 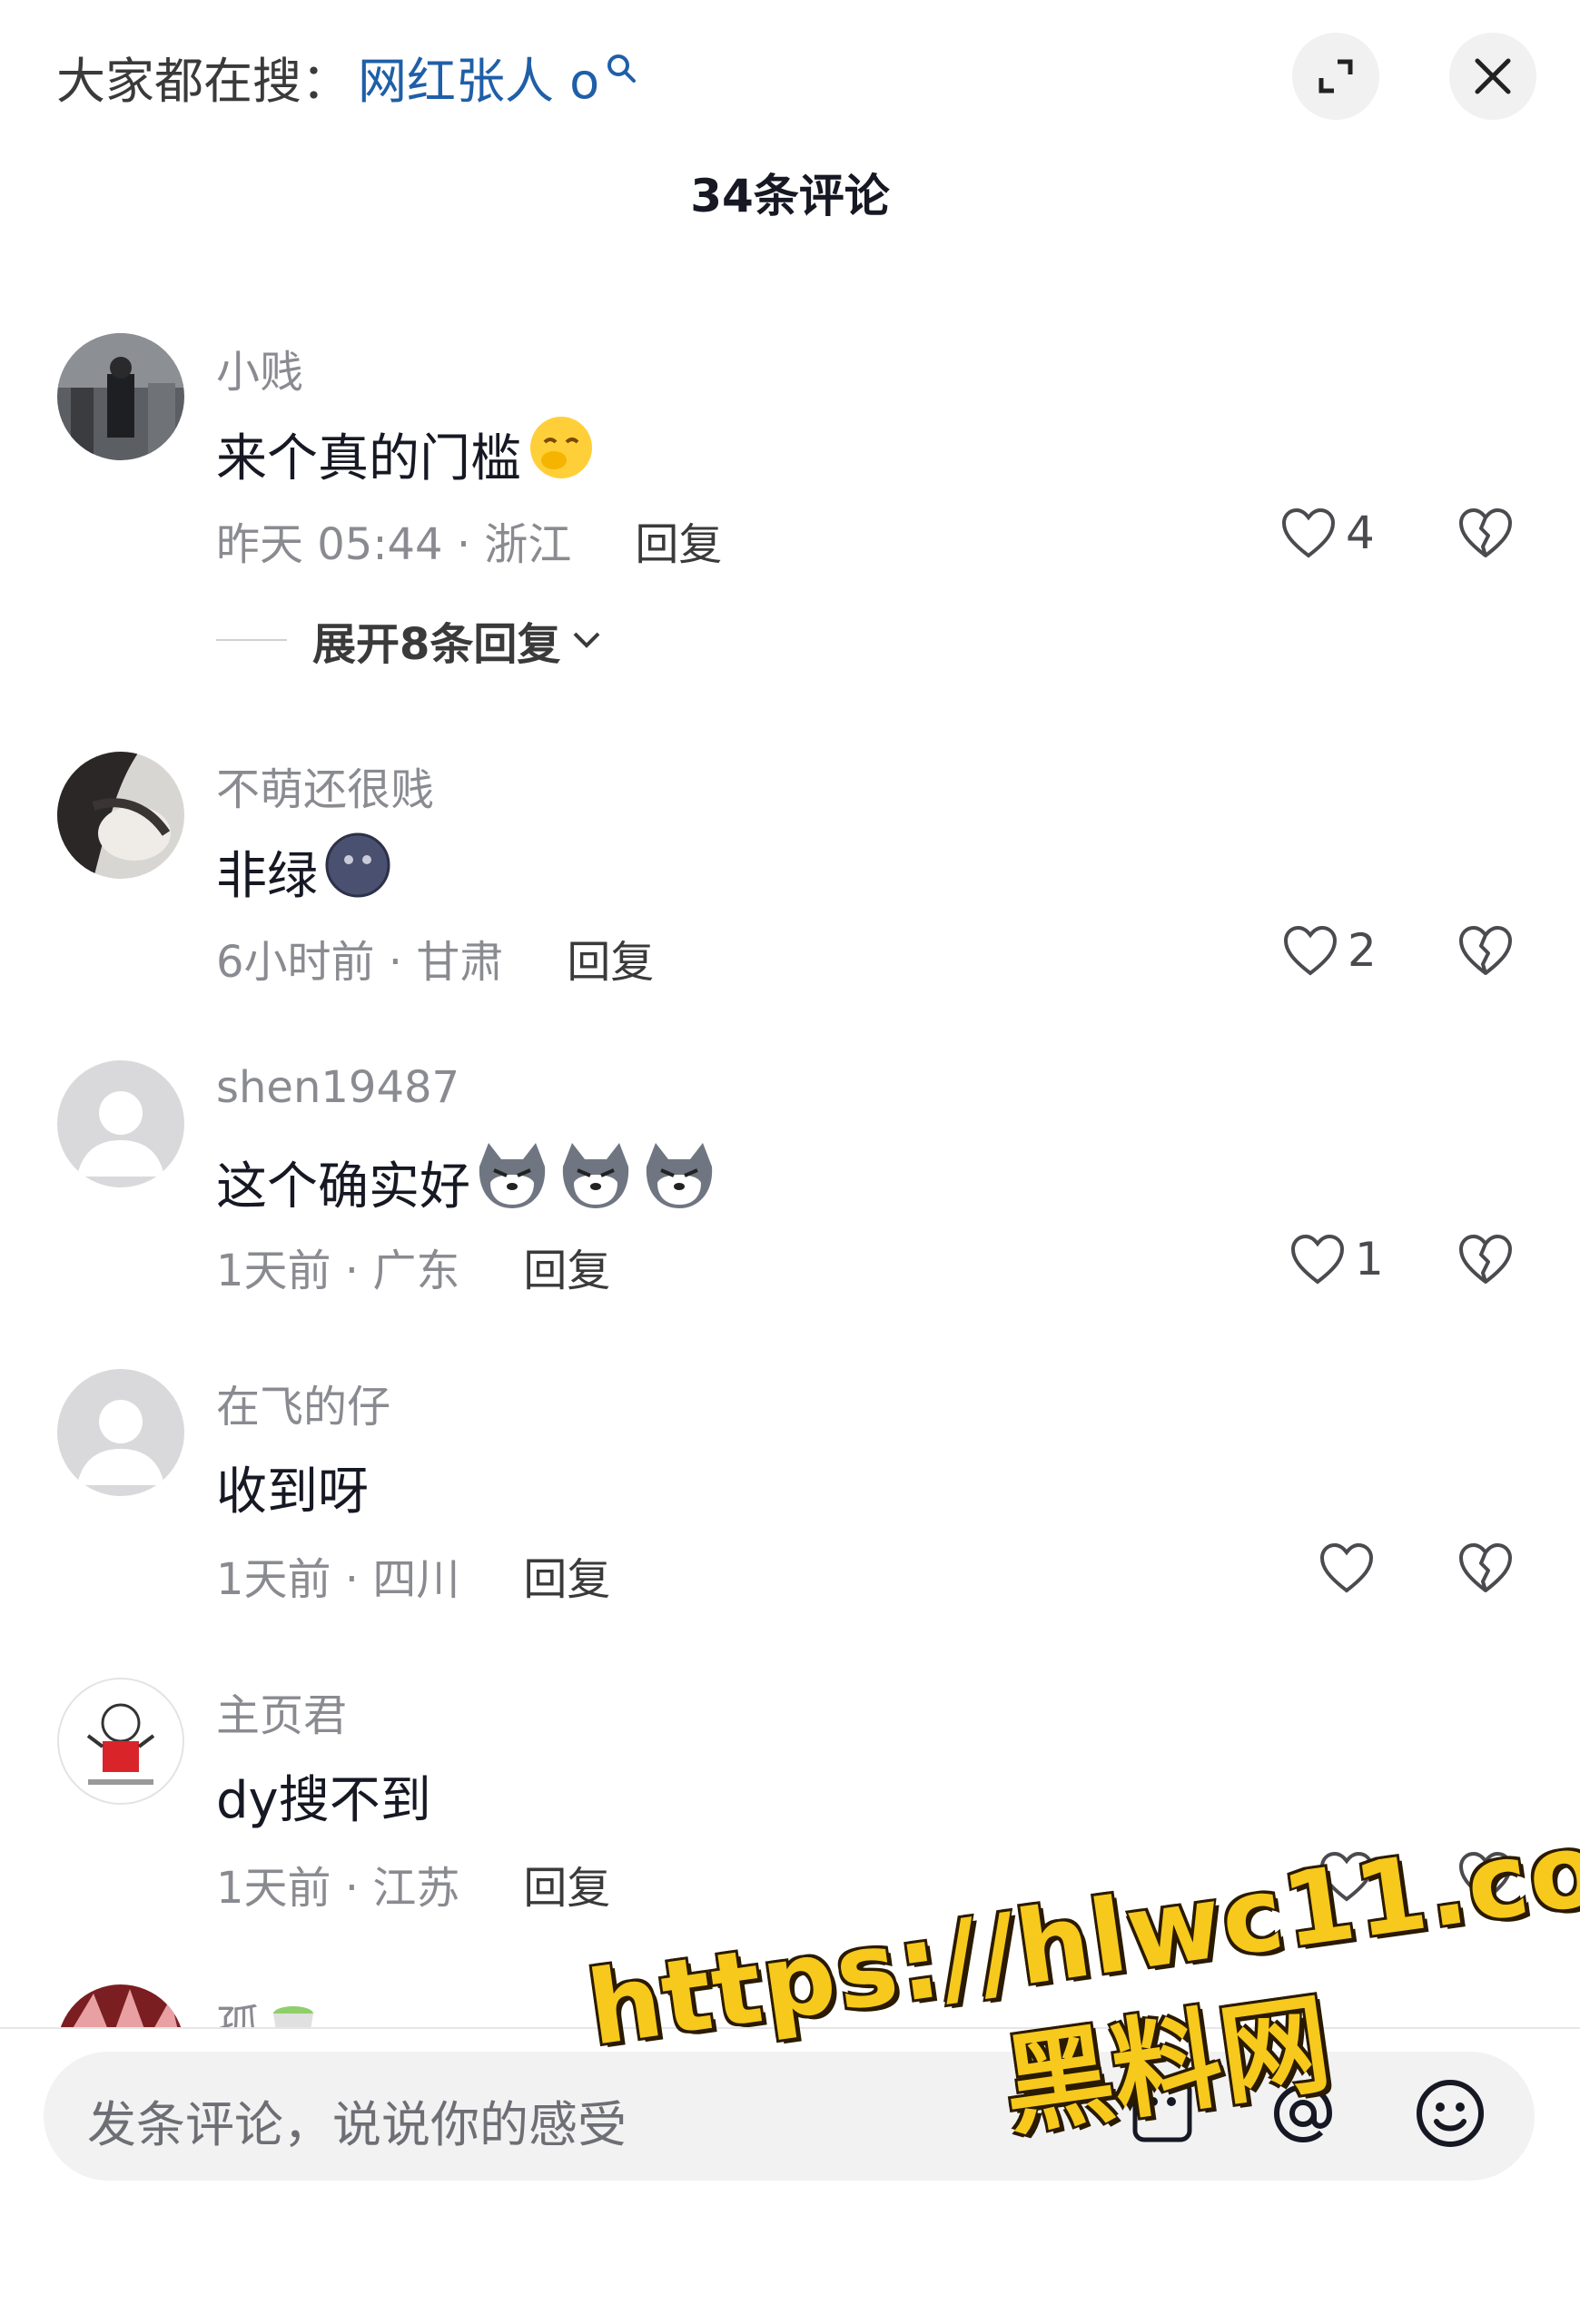 I want to click on comment-text: 非绿, so click(x=304, y=871).